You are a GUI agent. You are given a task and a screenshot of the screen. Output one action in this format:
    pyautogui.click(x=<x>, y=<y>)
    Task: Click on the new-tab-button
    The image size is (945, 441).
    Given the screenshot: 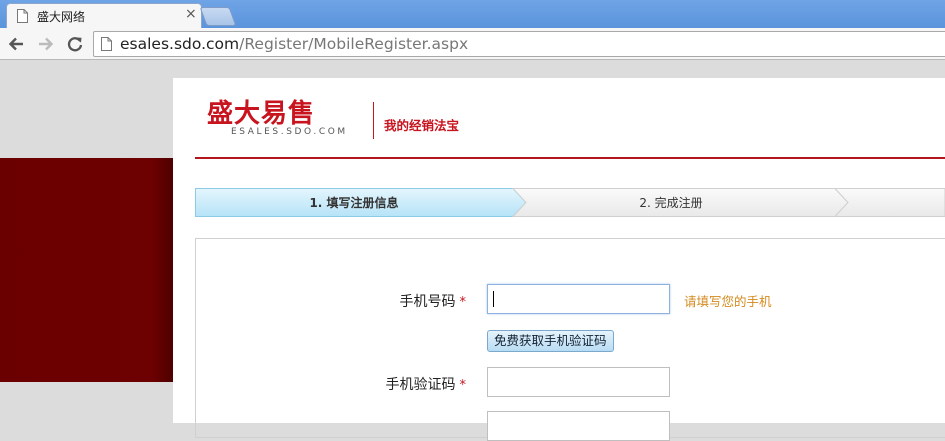 What is the action you would take?
    pyautogui.click(x=218, y=16)
    